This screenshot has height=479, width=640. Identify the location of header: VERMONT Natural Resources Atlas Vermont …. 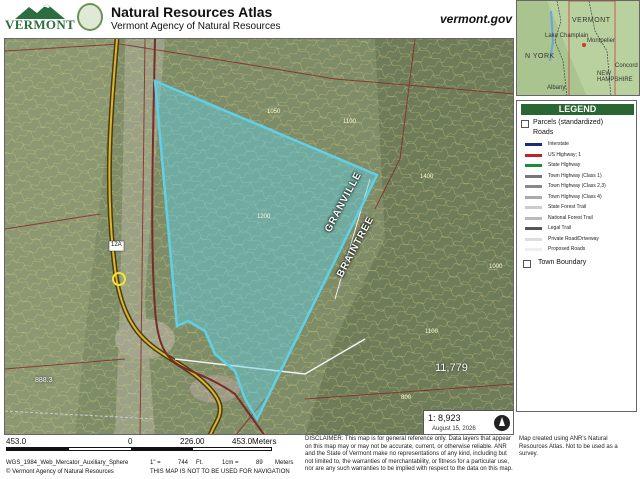
(257, 19).